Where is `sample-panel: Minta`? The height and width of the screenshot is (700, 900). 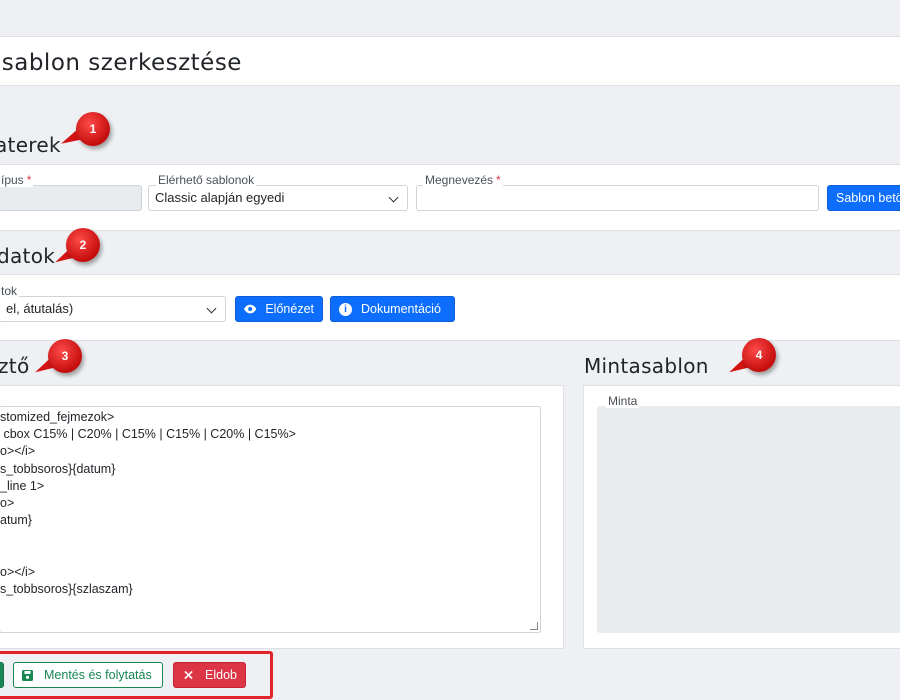 sample-panel: Minta is located at coordinates (741, 517).